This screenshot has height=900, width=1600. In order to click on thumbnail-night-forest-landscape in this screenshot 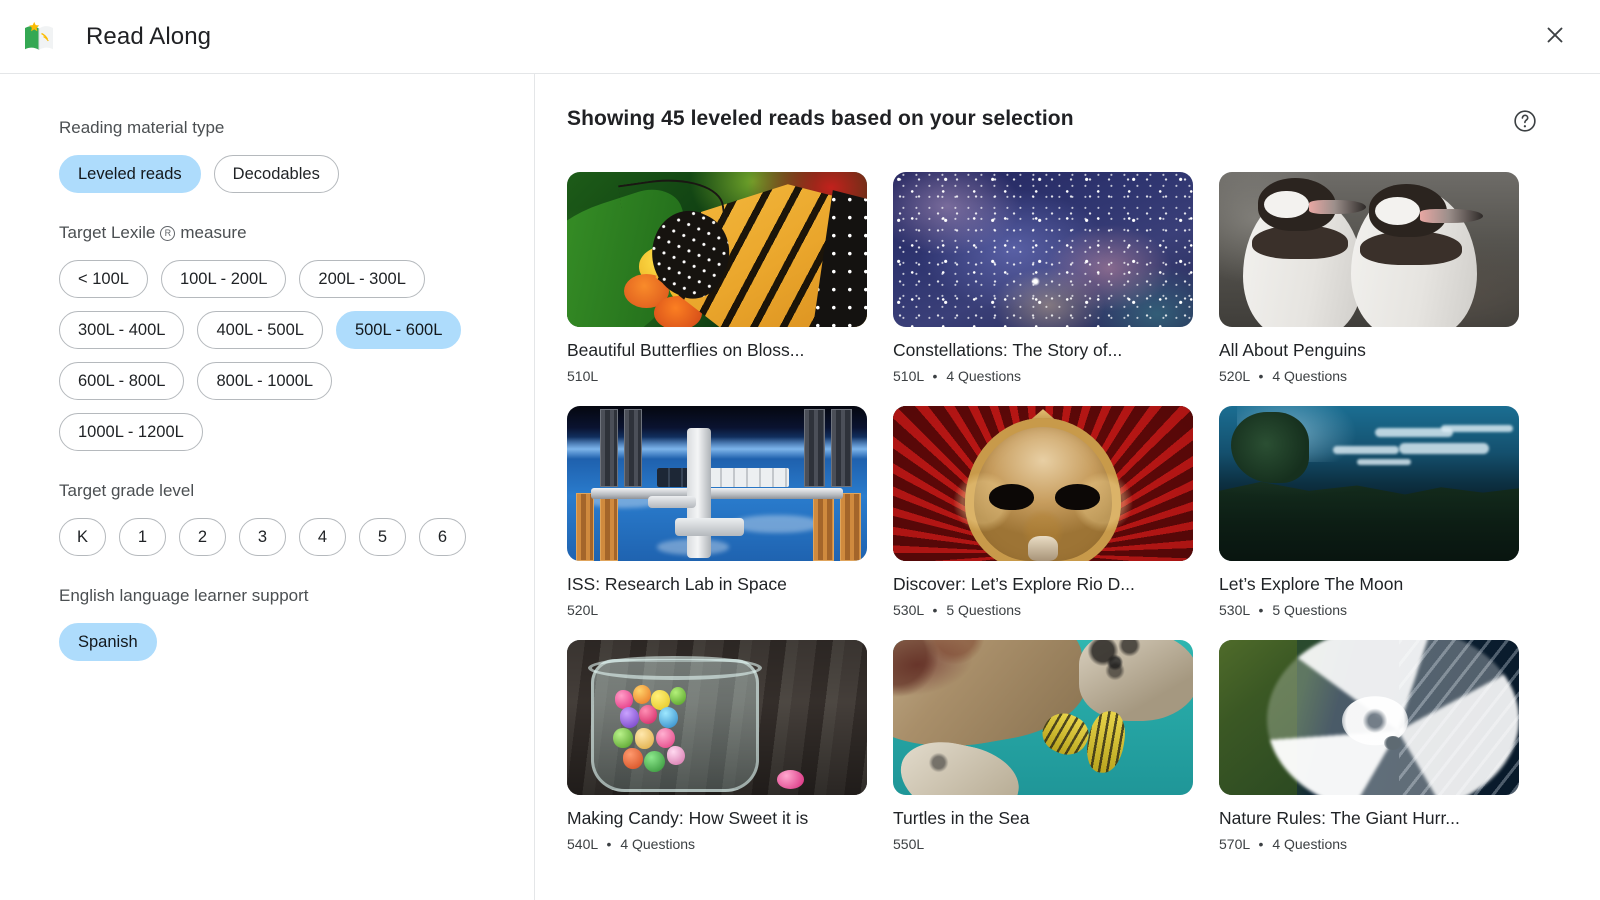, I will do `click(1369, 483)`.